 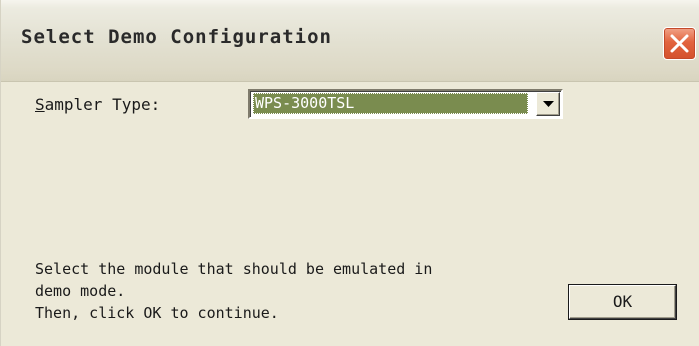 I want to click on sampler-type-label: Sampler Type:, so click(x=97, y=104).